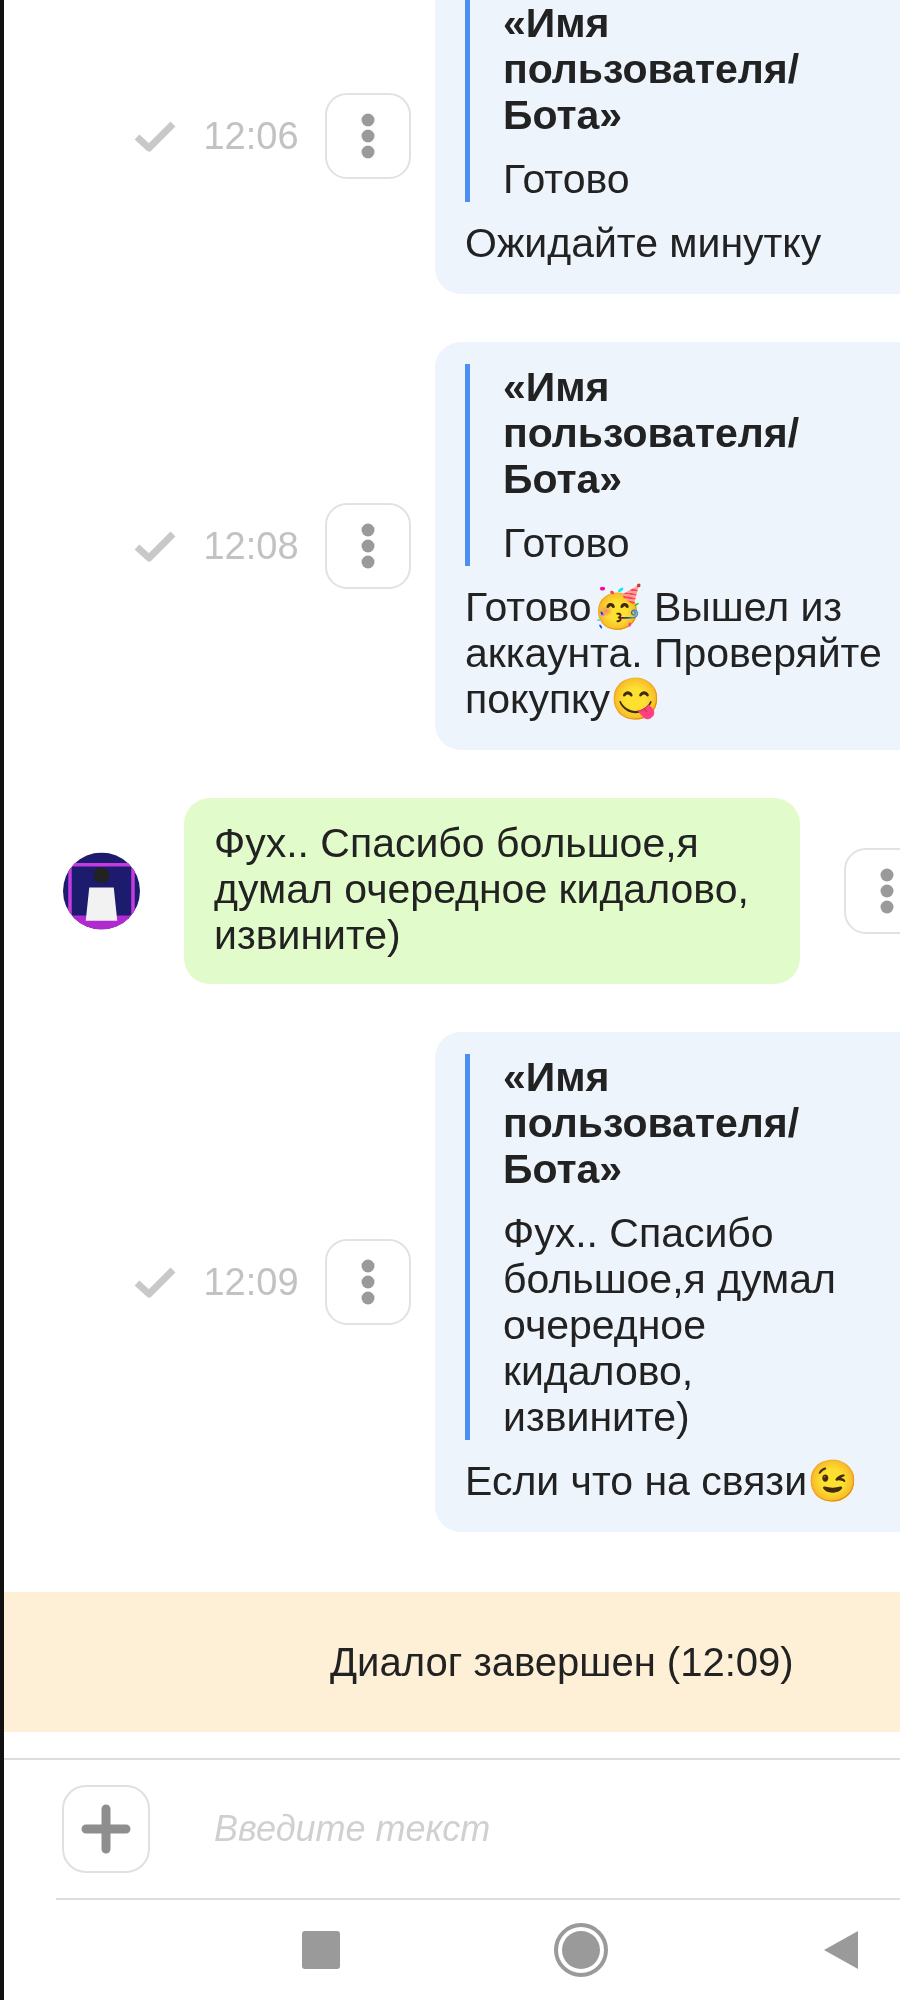 The height and width of the screenshot is (2000, 900). What do you see at coordinates (644, 243) in the screenshot?
I see `message-text: Ожидайте минутку` at bounding box center [644, 243].